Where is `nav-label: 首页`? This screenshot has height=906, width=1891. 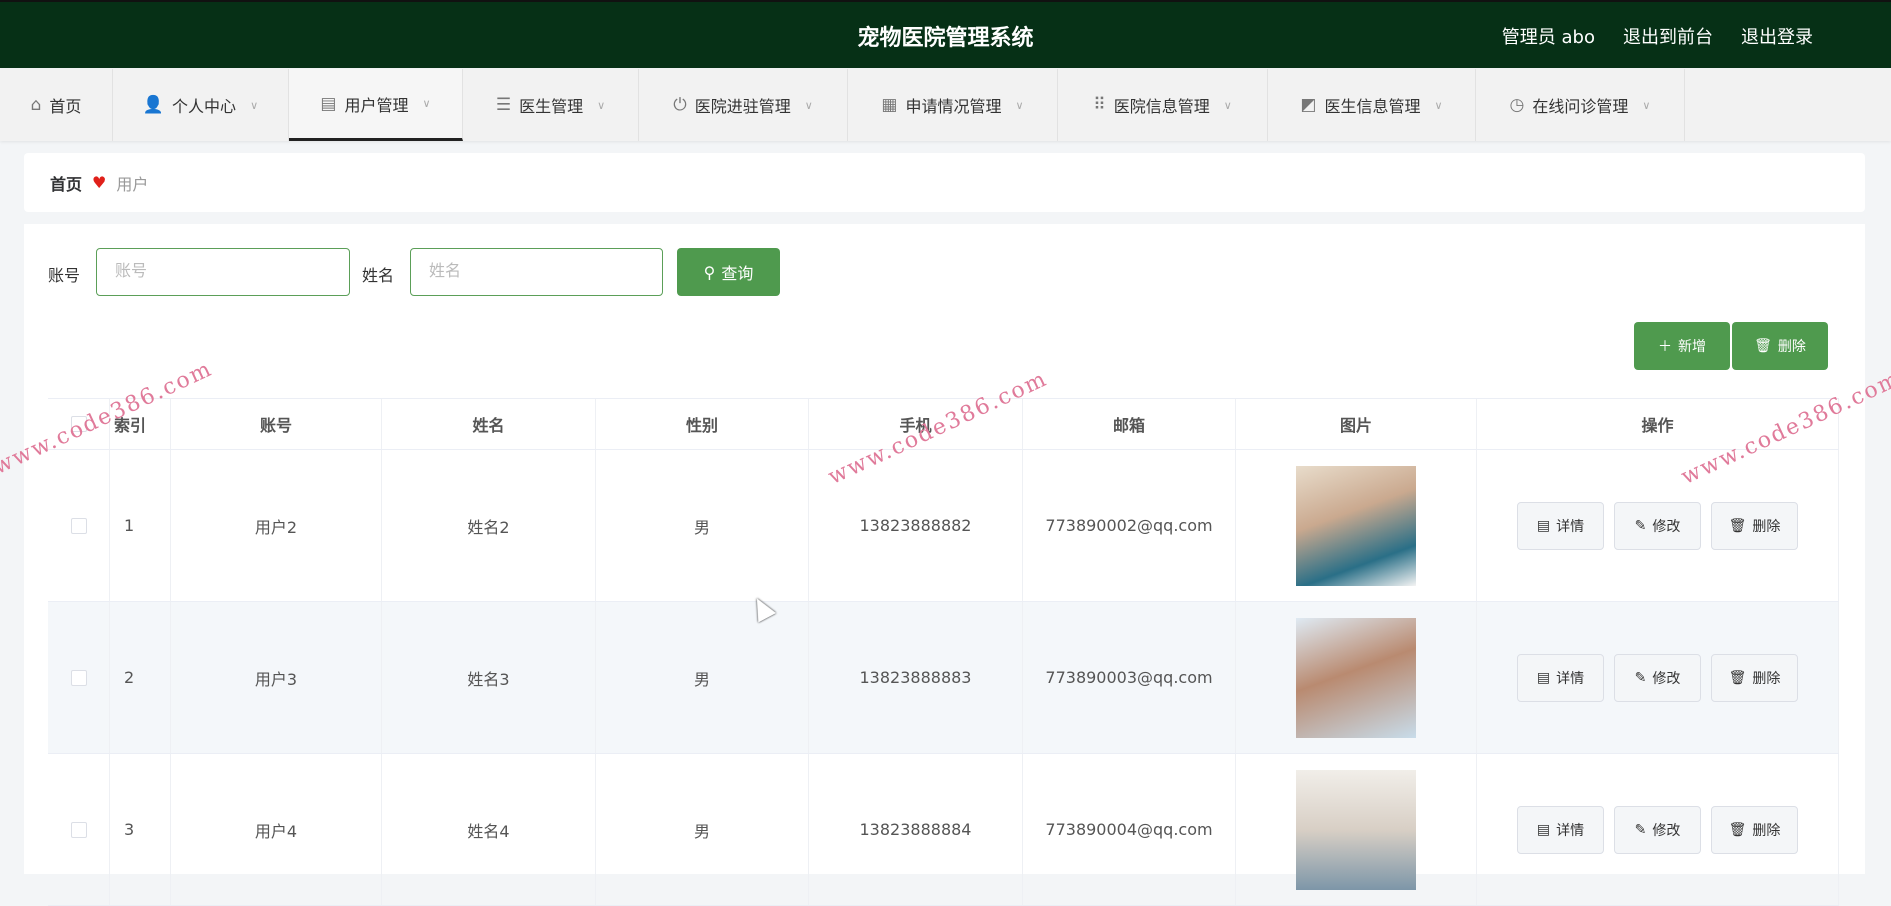
nav-label: 首页 is located at coordinates (65, 106).